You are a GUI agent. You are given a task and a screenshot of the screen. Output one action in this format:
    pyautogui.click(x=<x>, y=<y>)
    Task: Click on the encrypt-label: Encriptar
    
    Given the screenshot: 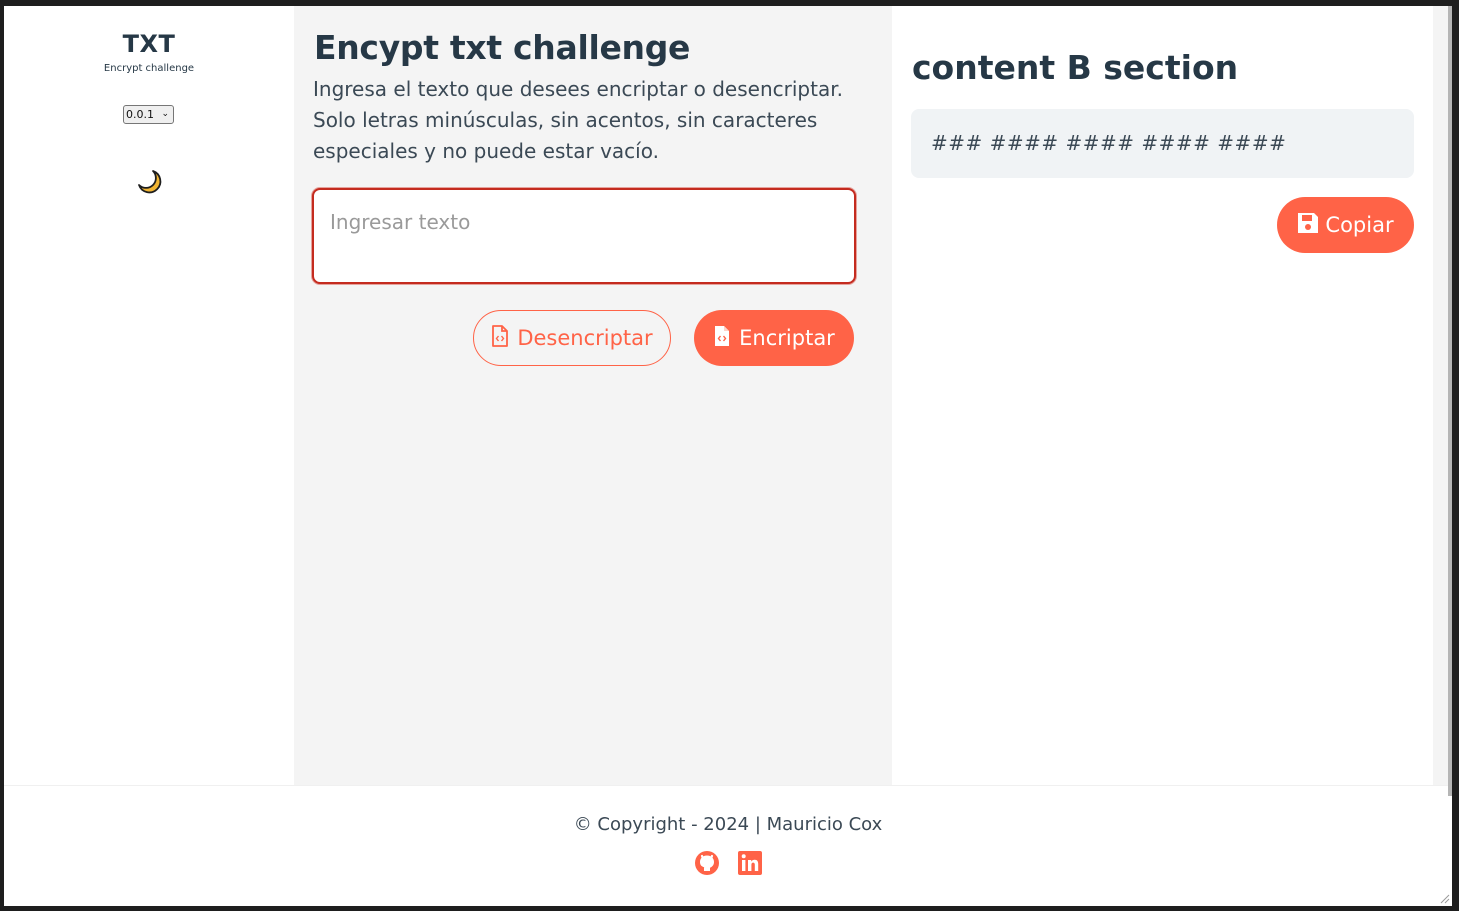 What is the action you would take?
    pyautogui.click(x=787, y=338)
    